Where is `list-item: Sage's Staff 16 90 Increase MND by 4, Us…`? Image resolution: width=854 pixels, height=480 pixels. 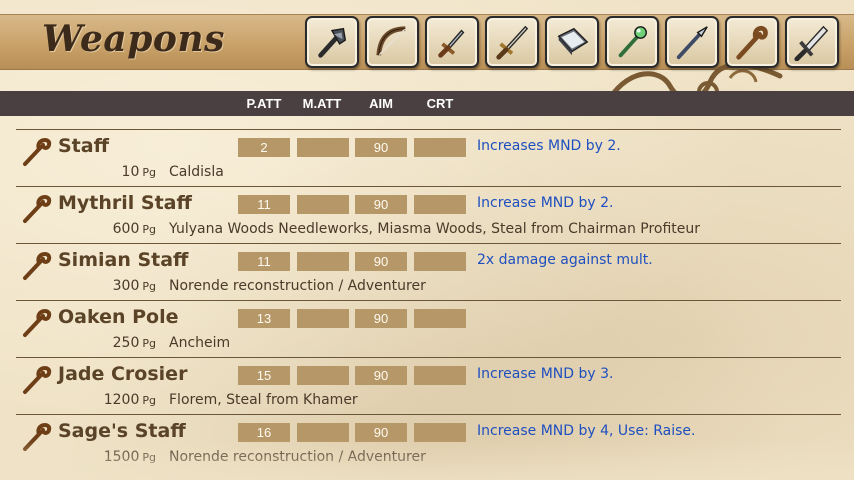 list-item: Sage's Staff 16 90 Increase MND by 4, Us… is located at coordinates (428, 443).